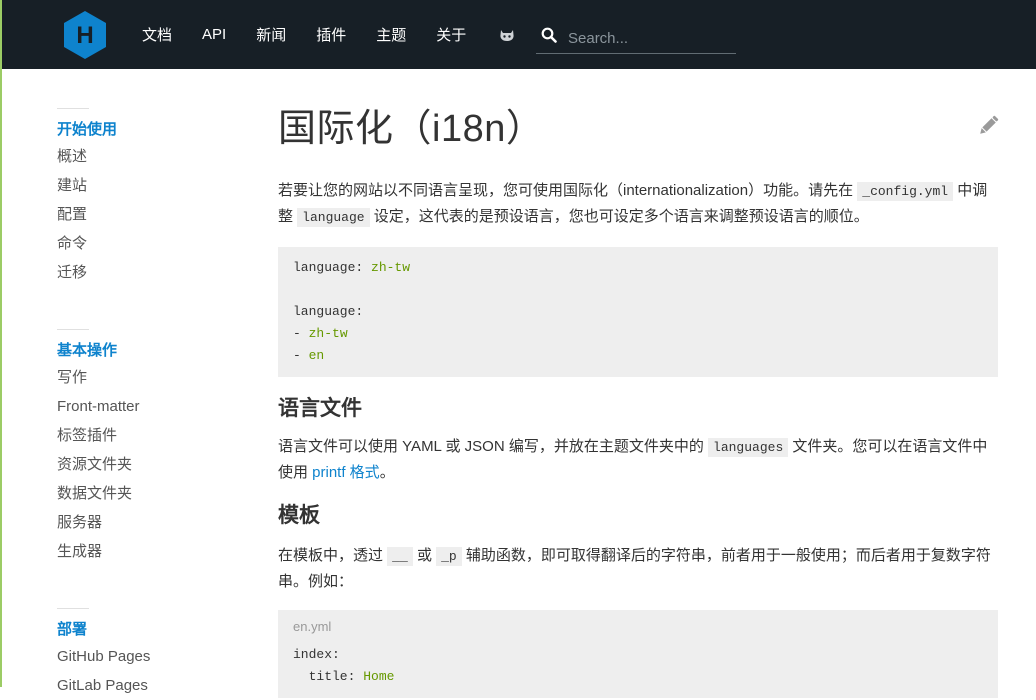 The height and width of the screenshot is (700, 1036). What do you see at coordinates (905, 191) in the screenshot?
I see `inline-code-config: _config.yml` at bounding box center [905, 191].